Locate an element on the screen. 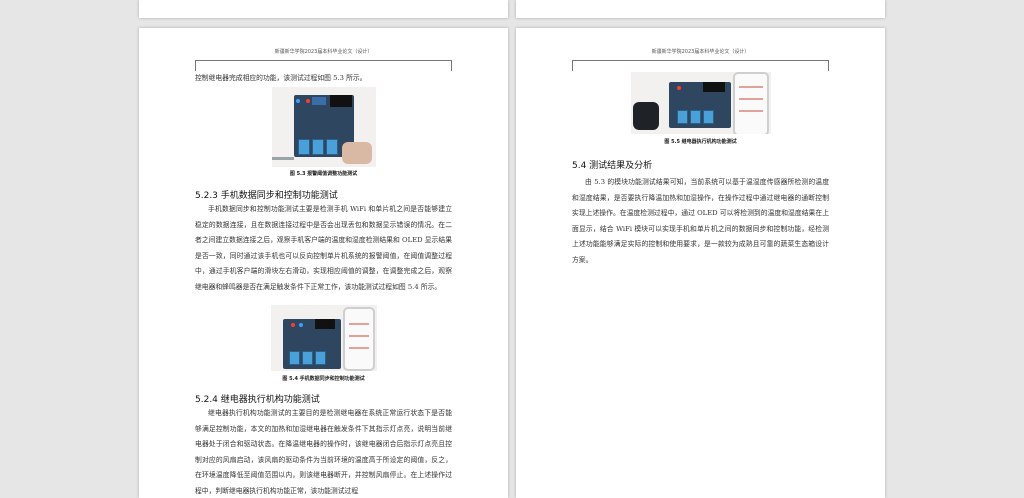  figure-5-5-photo is located at coordinates (700, 103).